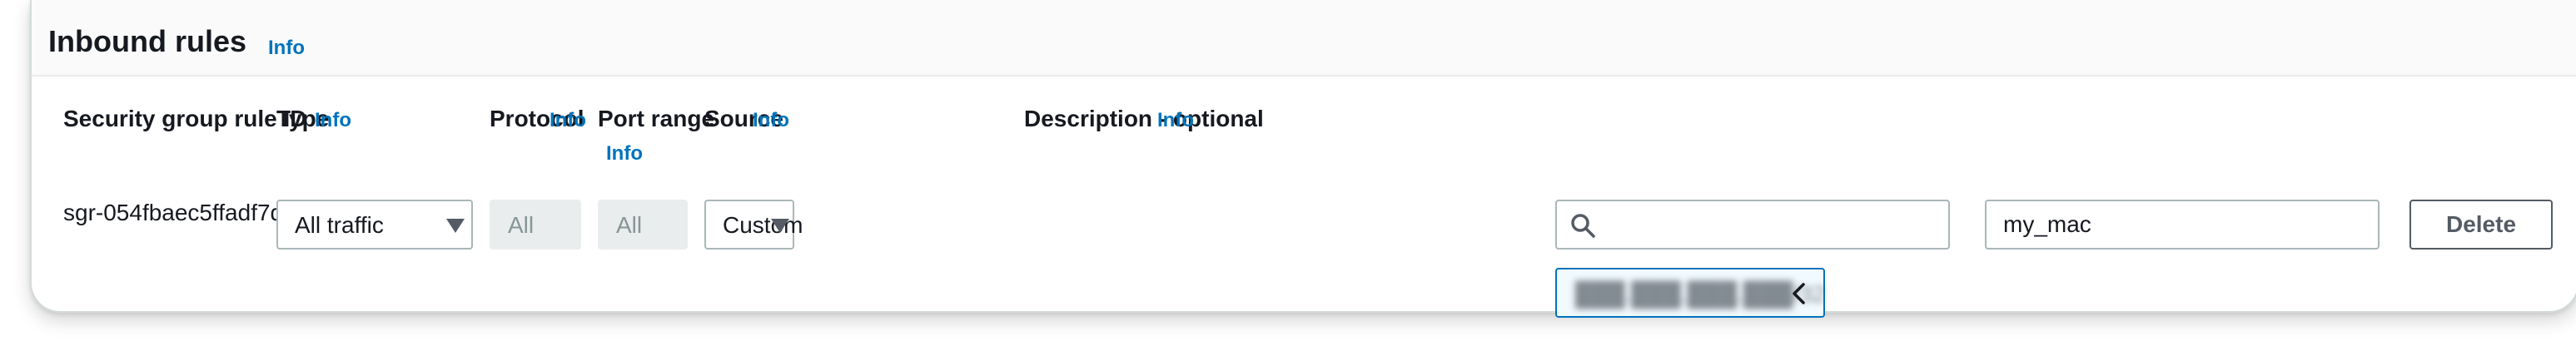 The image size is (2576, 341). I want to click on delete-rule-button: Delete, so click(2481, 225).